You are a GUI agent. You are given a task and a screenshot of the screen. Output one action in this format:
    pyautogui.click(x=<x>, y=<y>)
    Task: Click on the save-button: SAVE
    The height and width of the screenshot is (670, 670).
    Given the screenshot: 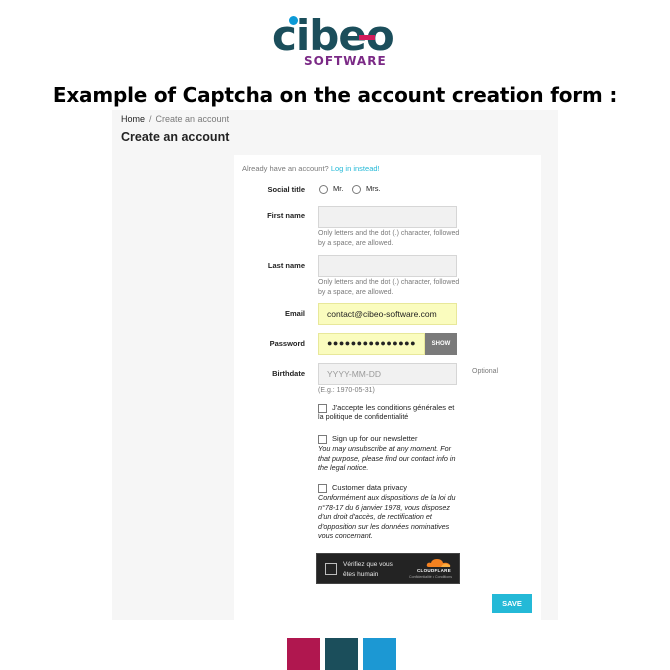 What is the action you would take?
    pyautogui.click(x=512, y=603)
    